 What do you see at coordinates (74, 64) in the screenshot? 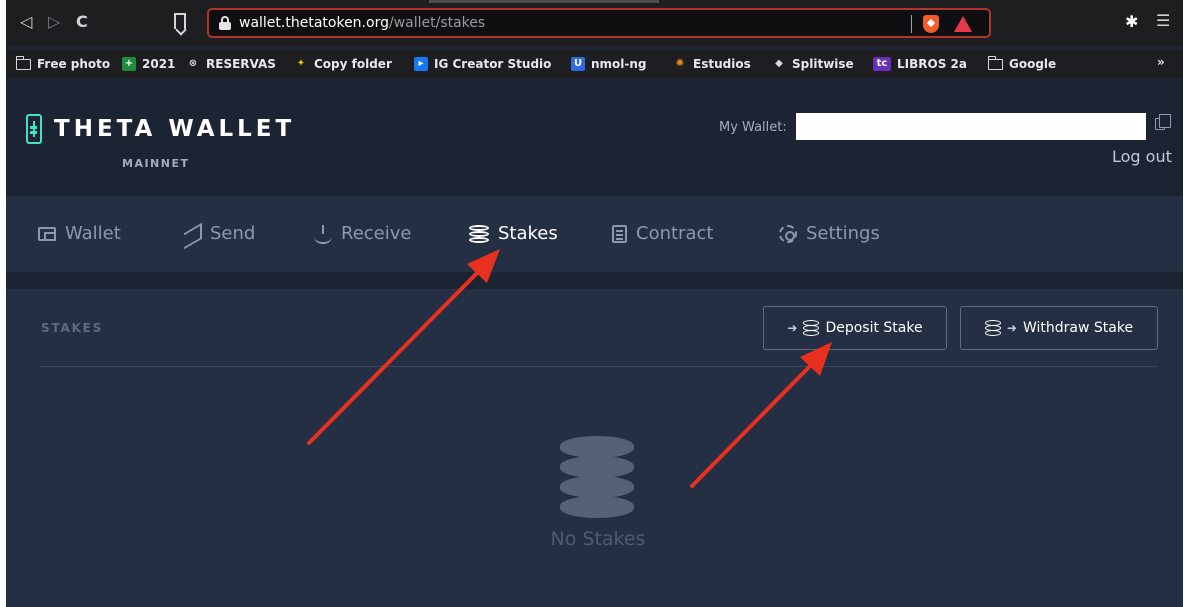
I see `bookmark-label: Free photo` at bounding box center [74, 64].